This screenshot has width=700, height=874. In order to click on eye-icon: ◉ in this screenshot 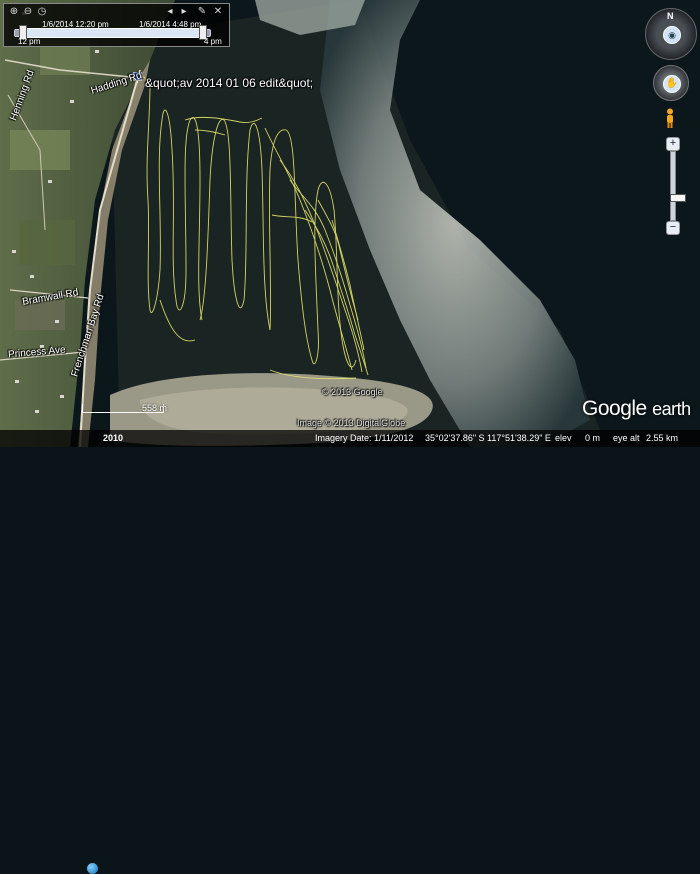, I will do `click(672, 35)`.